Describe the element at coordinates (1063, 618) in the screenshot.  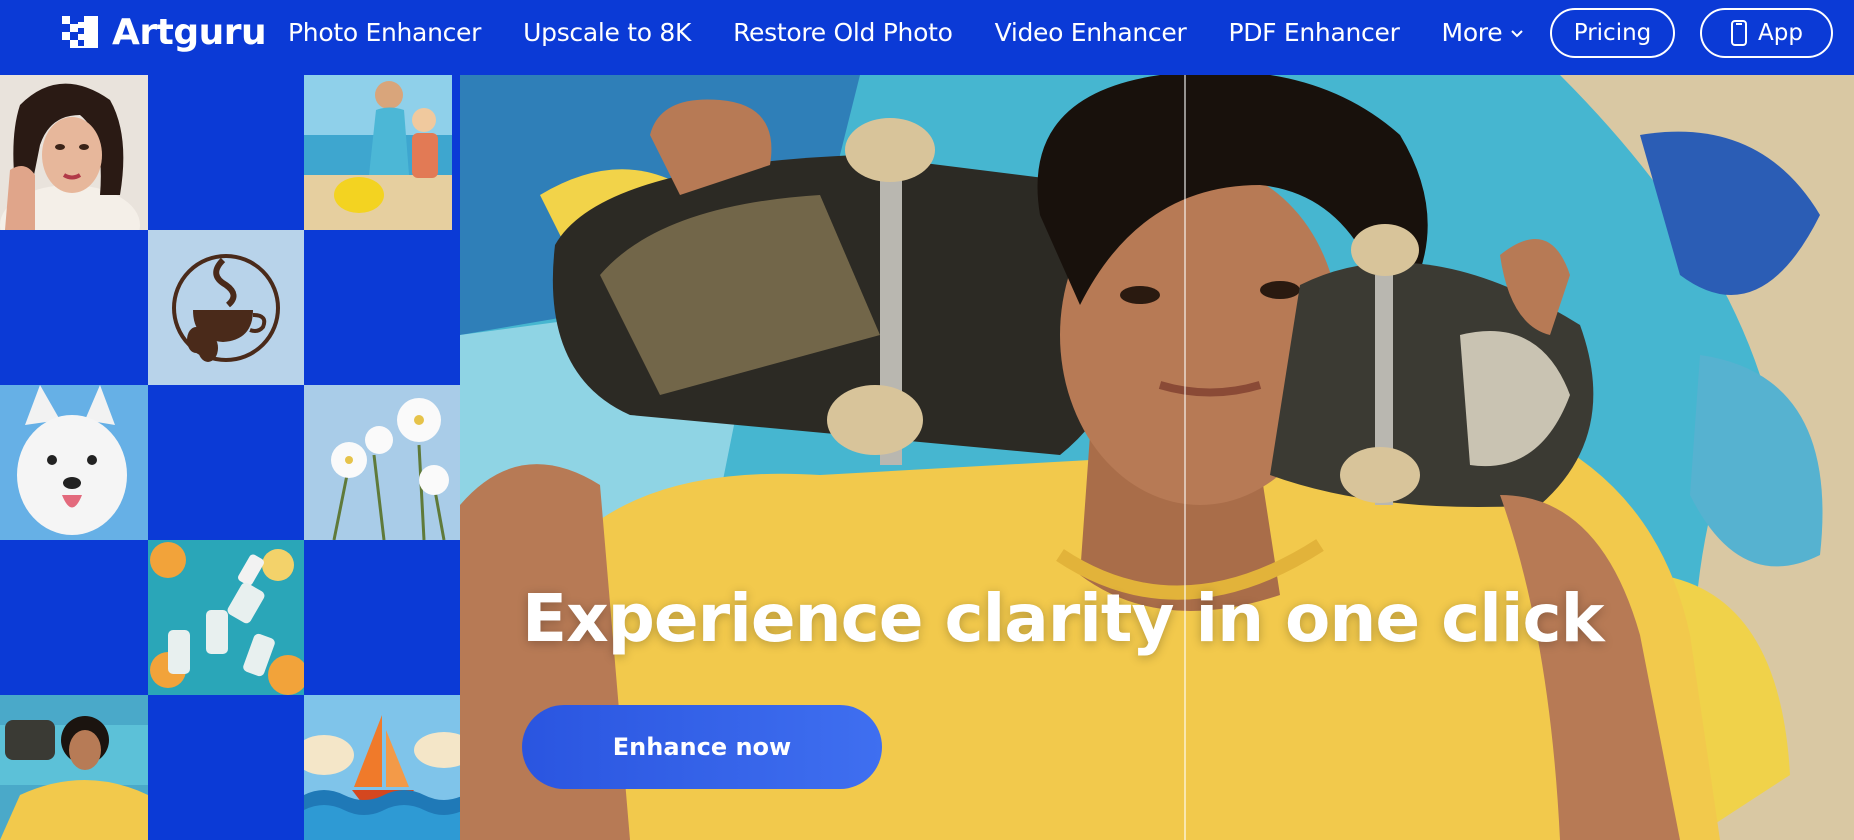
I see `hero-headline: Experience clarity in one click` at that location.